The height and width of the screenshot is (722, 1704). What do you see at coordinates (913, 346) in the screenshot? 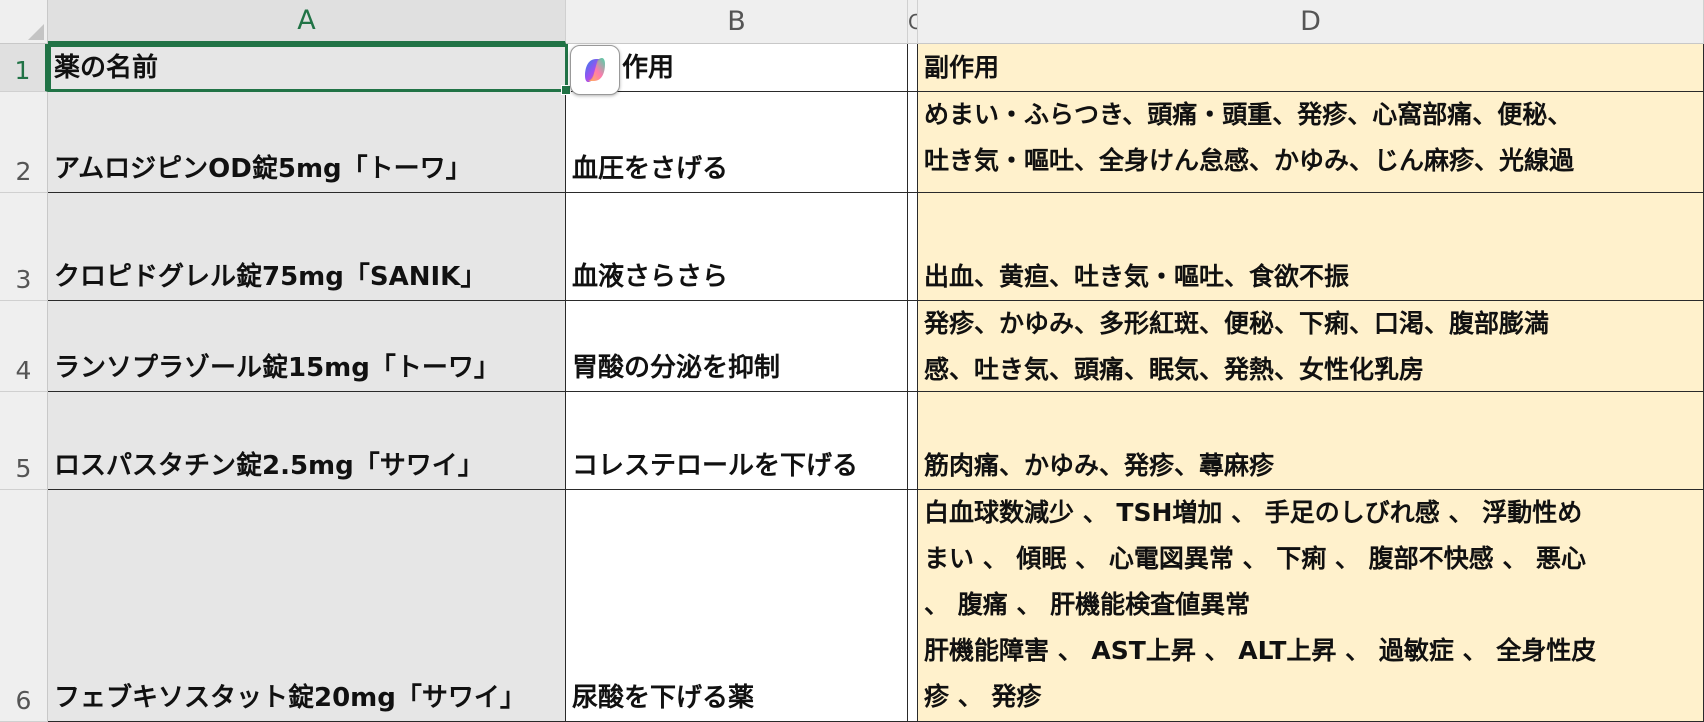
I see `cell-c4` at bounding box center [913, 346].